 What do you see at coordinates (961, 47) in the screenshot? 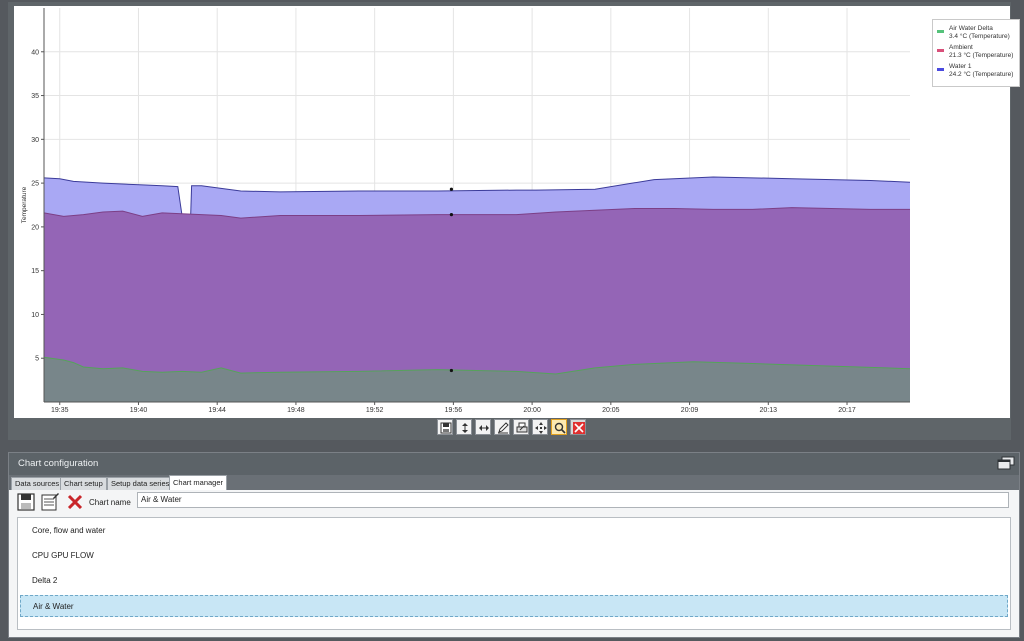
I see `legend-series-name: Ambient` at bounding box center [961, 47].